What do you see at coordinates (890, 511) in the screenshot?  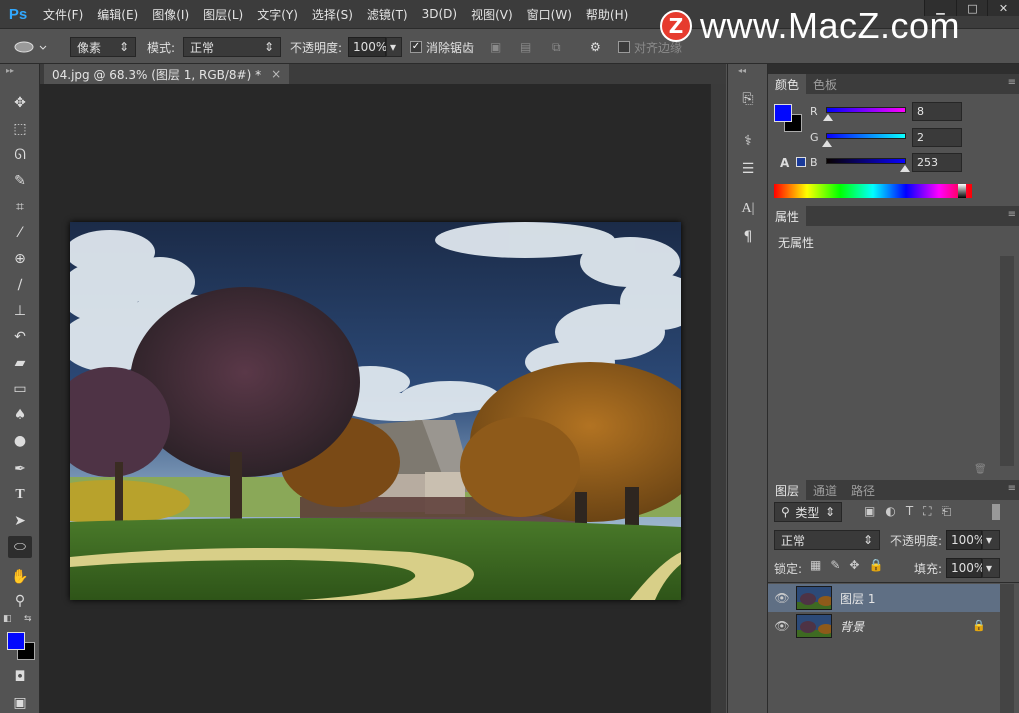 I see `adjustment-filter-icon: ◐` at bounding box center [890, 511].